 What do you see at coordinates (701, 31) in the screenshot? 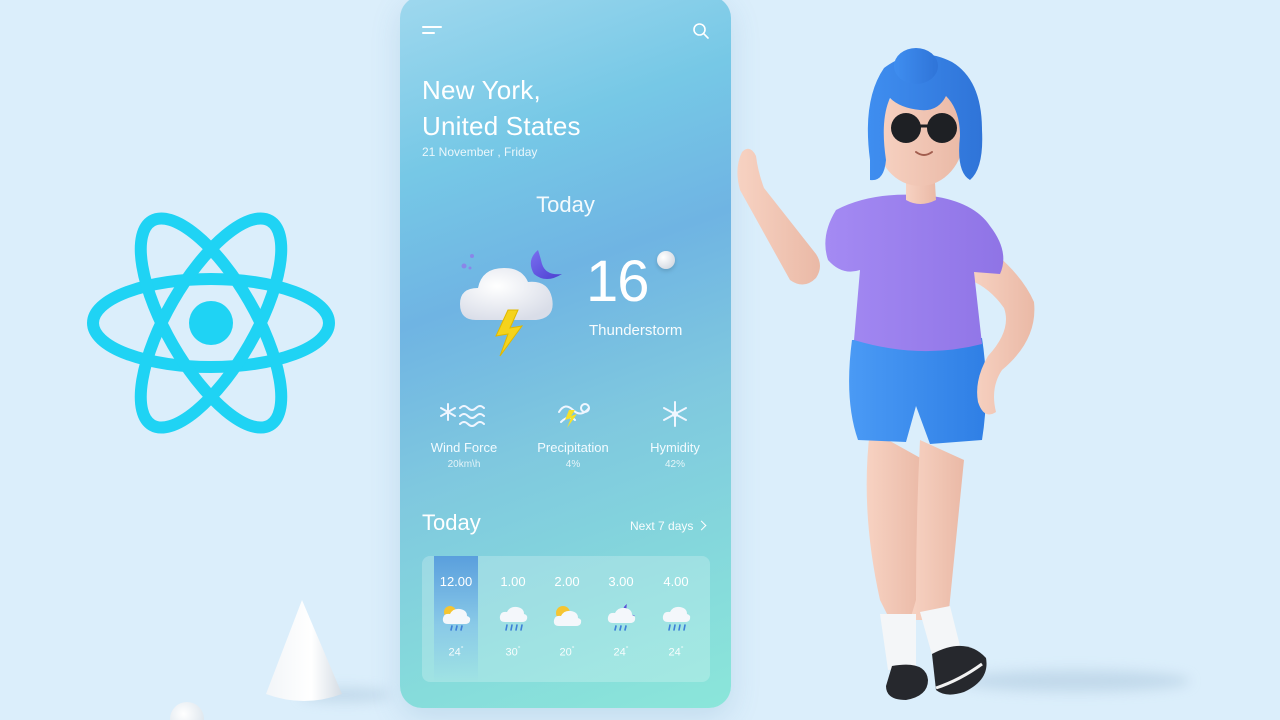
I see `search-icon` at bounding box center [701, 31].